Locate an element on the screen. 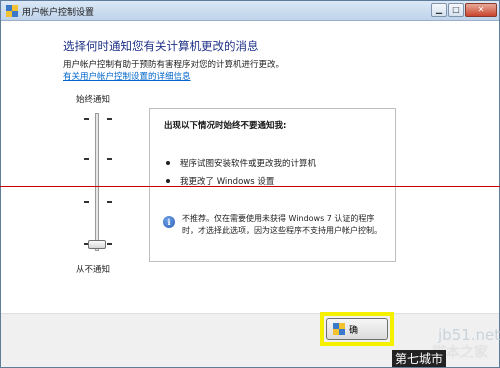  close-button: ✕ is located at coordinates (481, 10).